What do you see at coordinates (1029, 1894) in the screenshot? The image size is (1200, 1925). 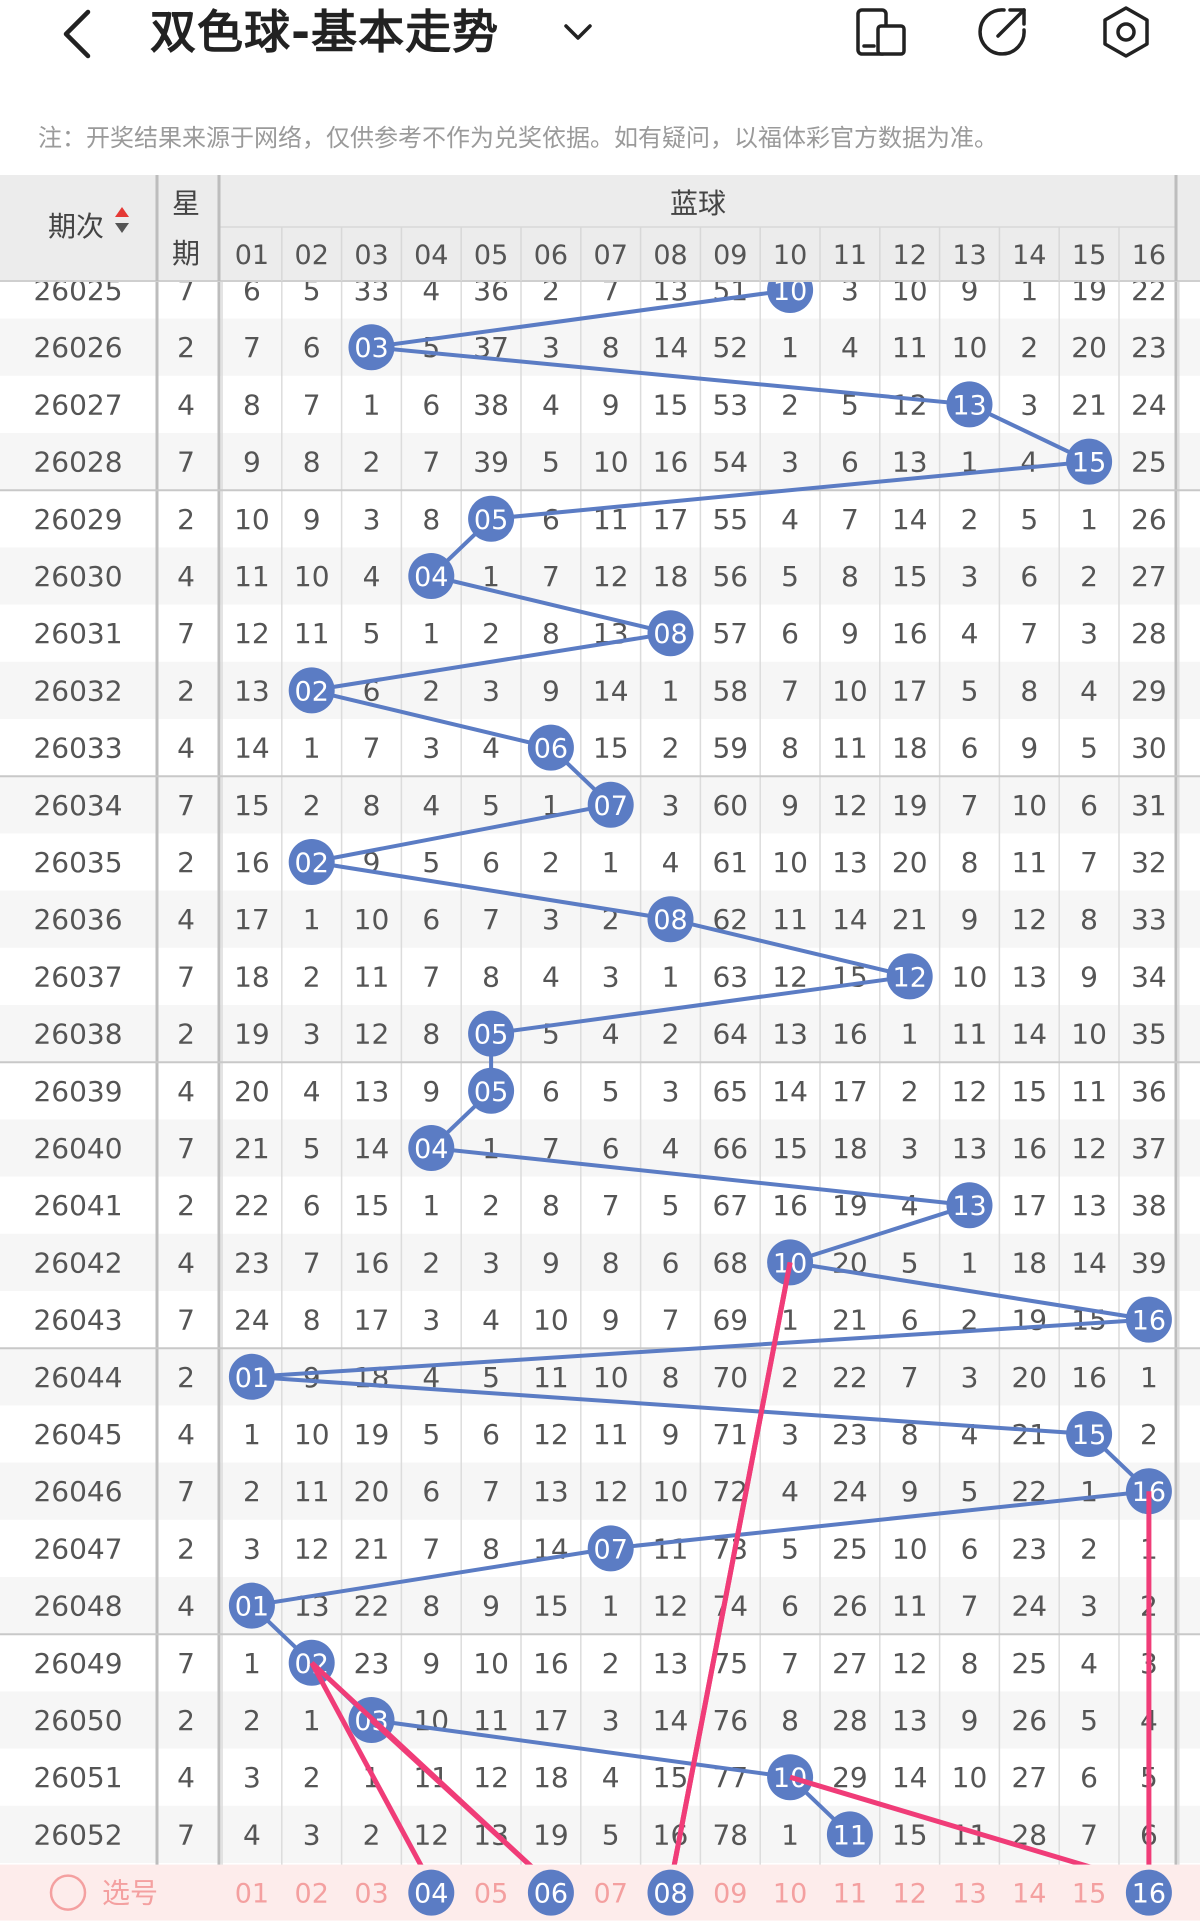 I see `select-ball-option: 14` at bounding box center [1029, 1894].